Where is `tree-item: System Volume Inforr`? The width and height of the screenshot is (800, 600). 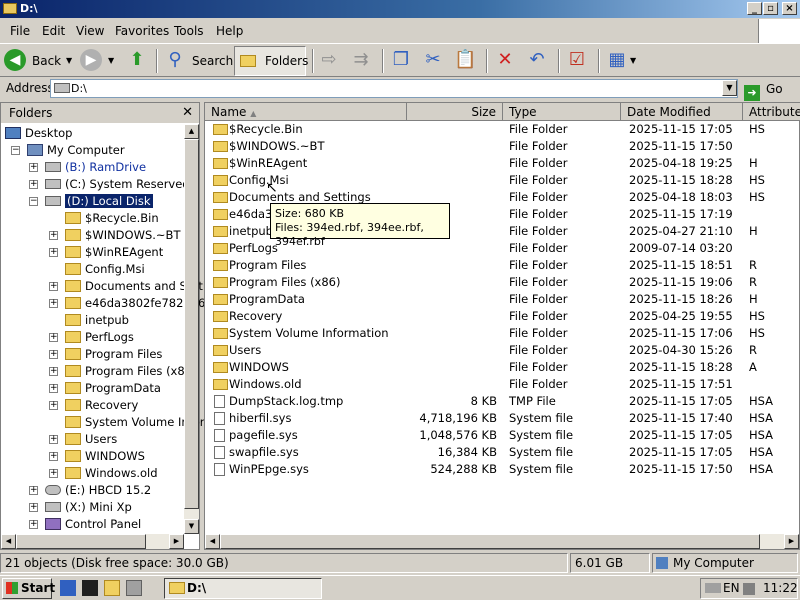
tree-item: System Volume Inforr is located at coordinates (105, 422).